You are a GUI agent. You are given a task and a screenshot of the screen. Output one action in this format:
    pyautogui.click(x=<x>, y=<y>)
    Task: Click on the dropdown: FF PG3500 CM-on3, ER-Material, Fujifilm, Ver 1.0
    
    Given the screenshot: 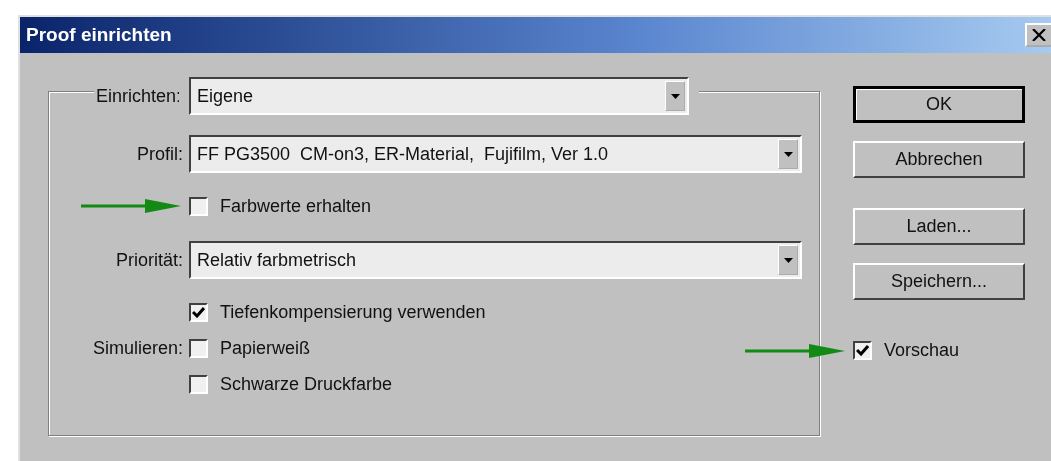 What is the action you would take?
    pyautogui.click(x=495, y=154)
    